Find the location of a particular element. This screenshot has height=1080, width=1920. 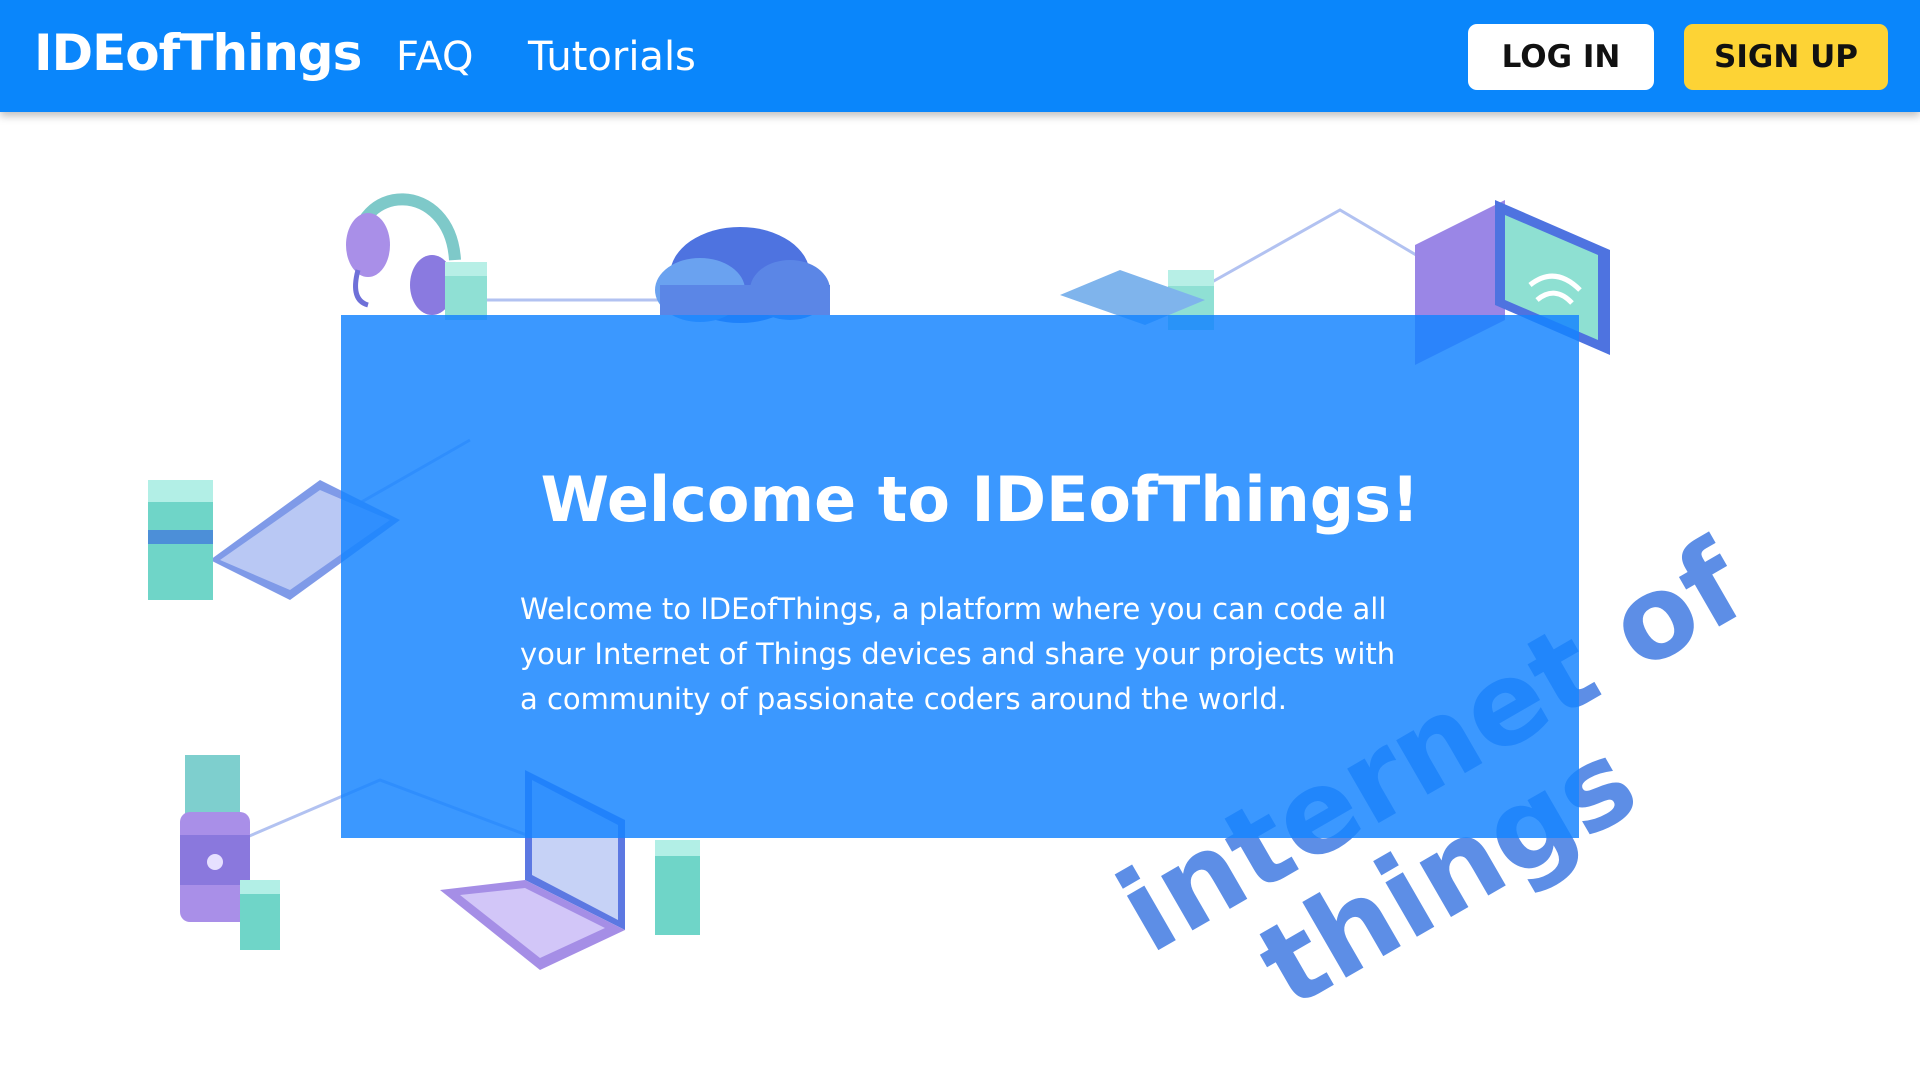

headset-icon is located at coordinates (403, 254).